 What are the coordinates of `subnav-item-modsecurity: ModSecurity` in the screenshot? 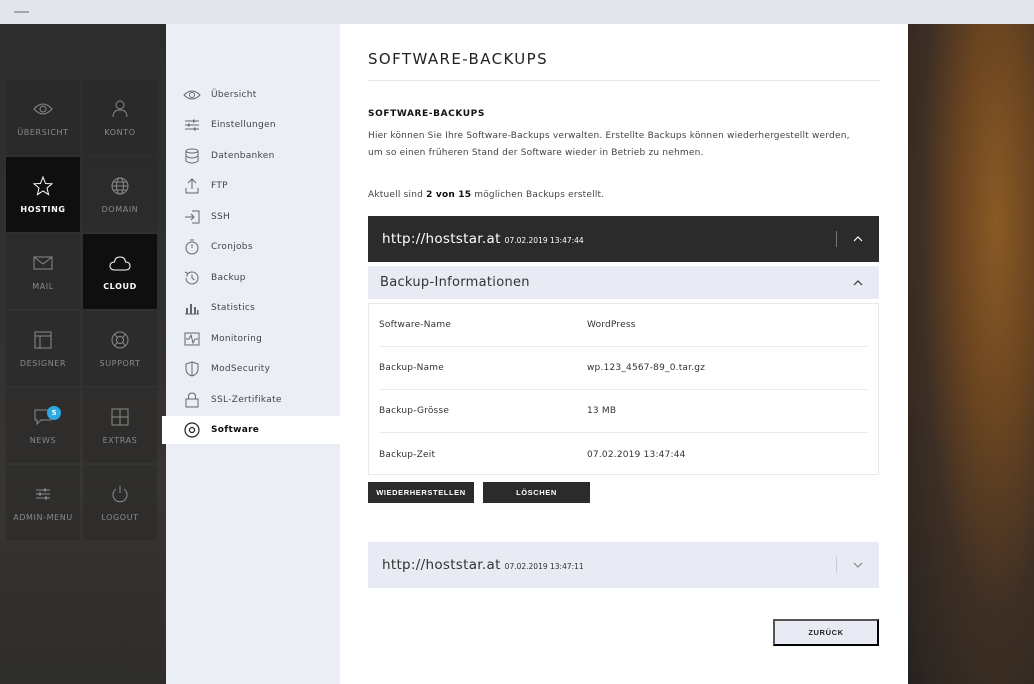 It's located at (253, 369).